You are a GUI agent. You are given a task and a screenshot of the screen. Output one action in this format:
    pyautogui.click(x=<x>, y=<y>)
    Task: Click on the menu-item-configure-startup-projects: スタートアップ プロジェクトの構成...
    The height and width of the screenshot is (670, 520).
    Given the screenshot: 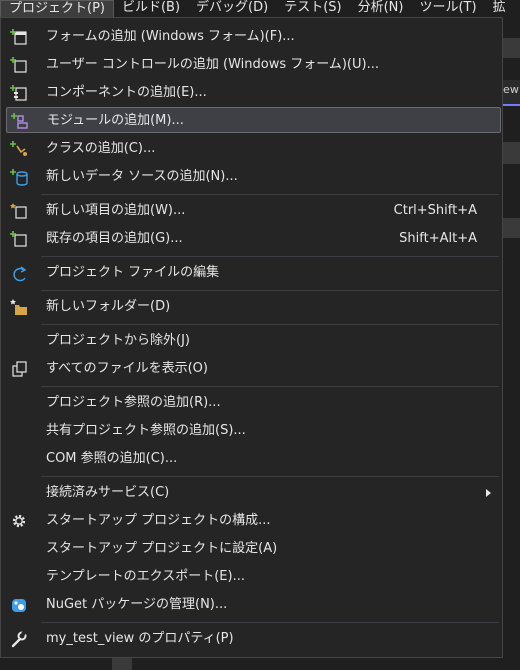 What is the action you would take?
    pyautogui.click(x=253, y=521)
    